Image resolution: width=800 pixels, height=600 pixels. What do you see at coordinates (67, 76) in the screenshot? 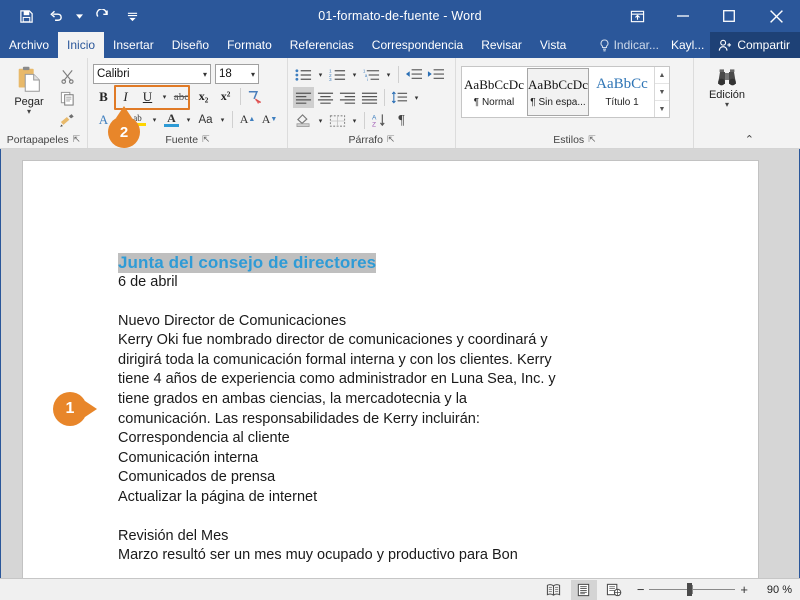
I see `scissors-icon` at bounding box center [67, 76].